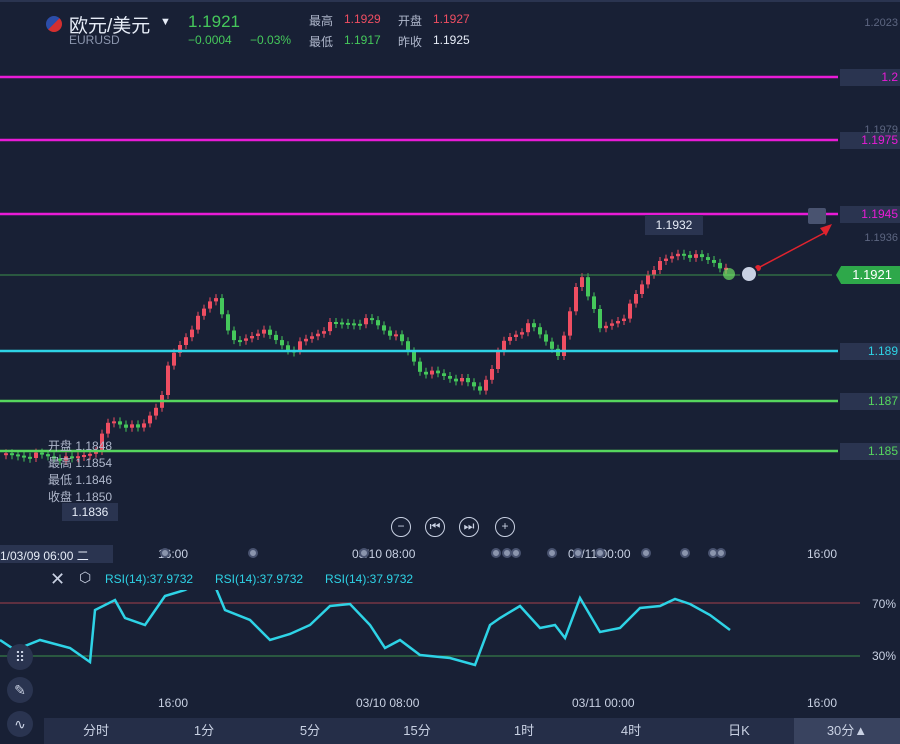 The width and height of the screenshot is (900, 744). Describe the element at coordinates (80, 497) in the screenshot. I see `tooltip-close: 收盘 1.1850` at that location.